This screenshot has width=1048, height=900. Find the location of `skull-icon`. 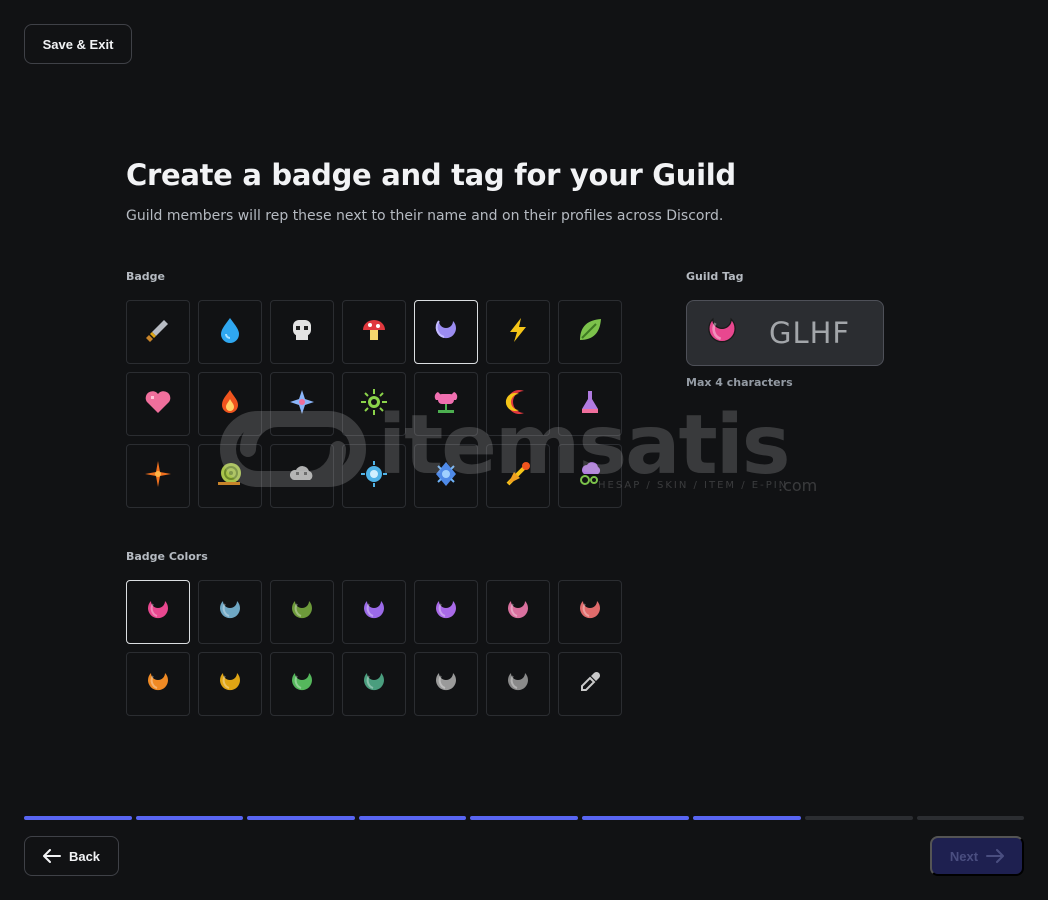

skull-icon is located at coordinates (302, 332).